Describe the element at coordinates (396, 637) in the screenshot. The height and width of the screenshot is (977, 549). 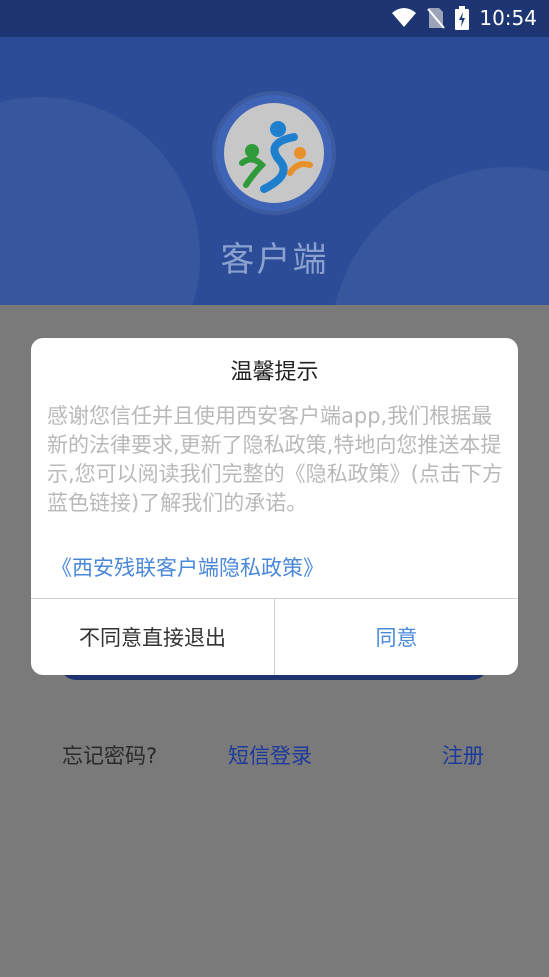
I see `agree-button: 同意` at that location.